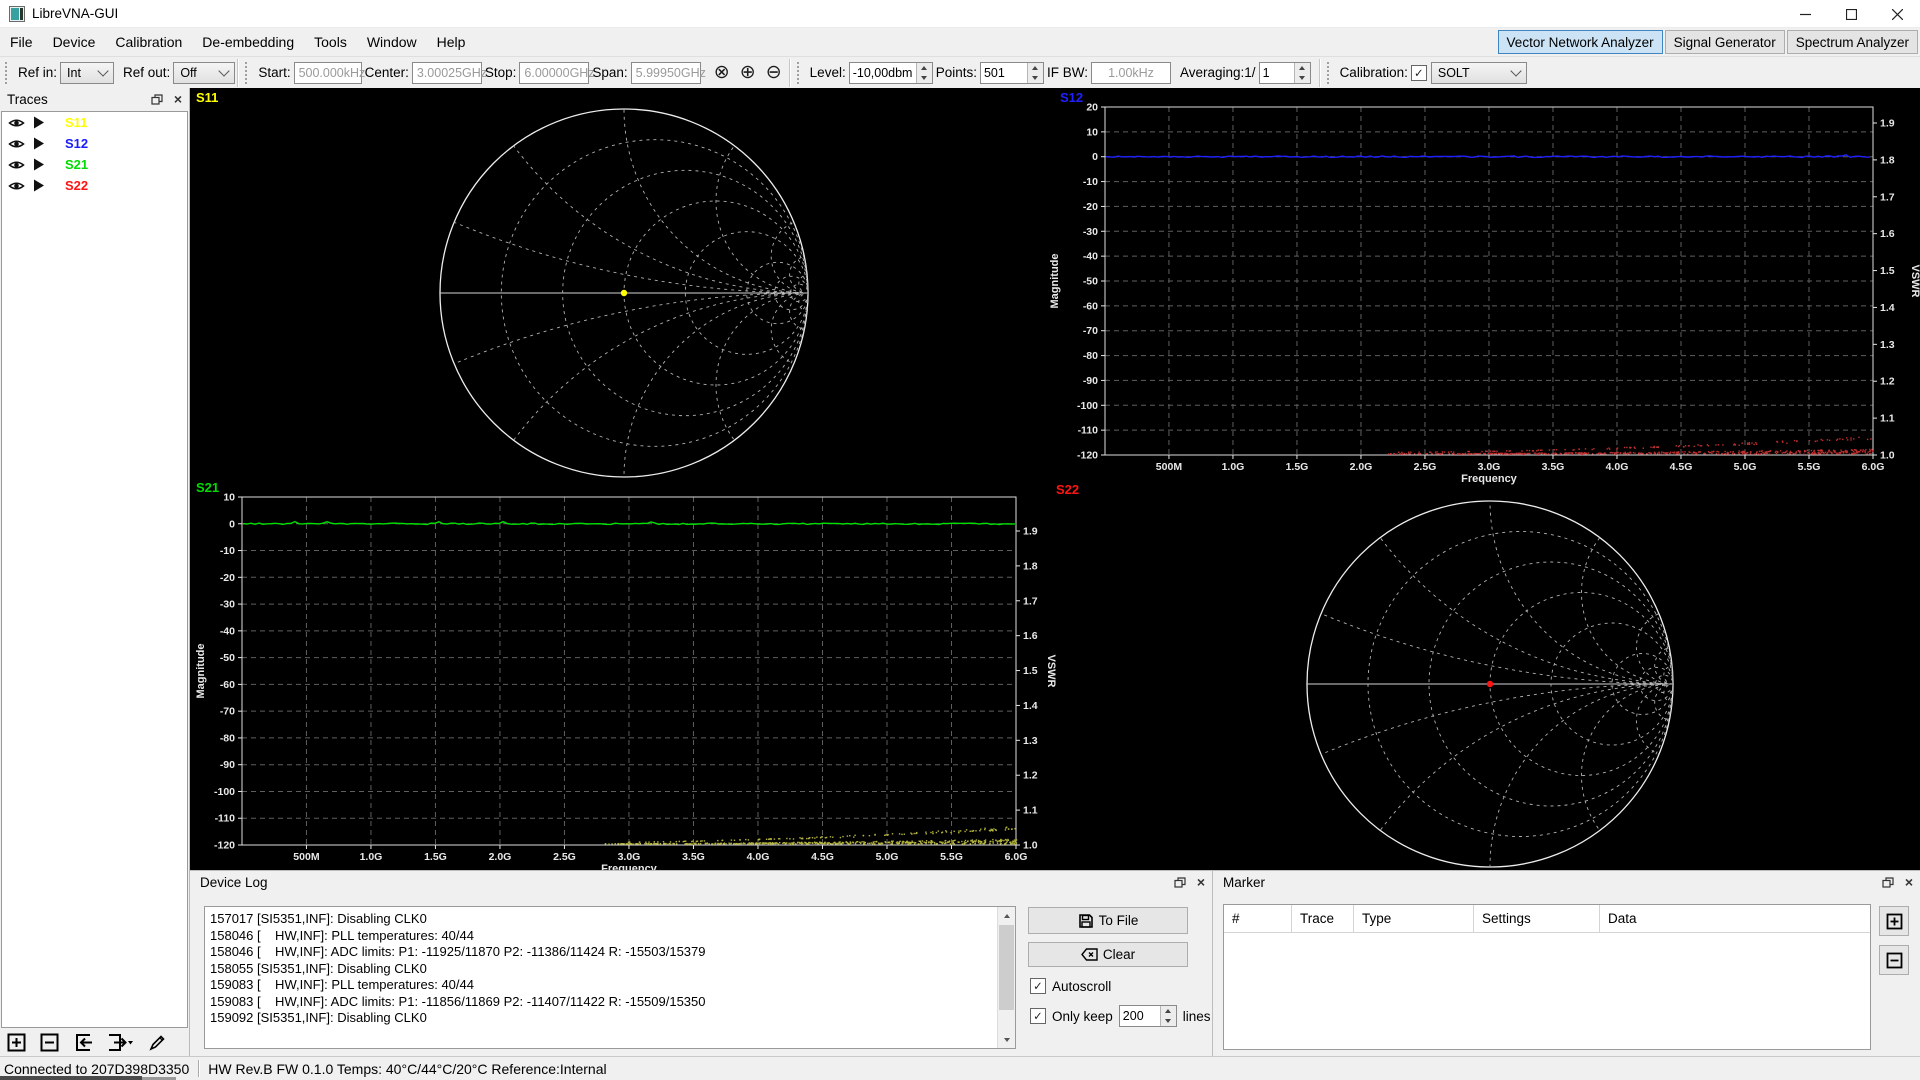 This screenshot has width=1920, height=1080. What do you see at coordinates (1090, 356) in the screenshot?
I see `svg-text: -80` at bounding box center [1090, 356].